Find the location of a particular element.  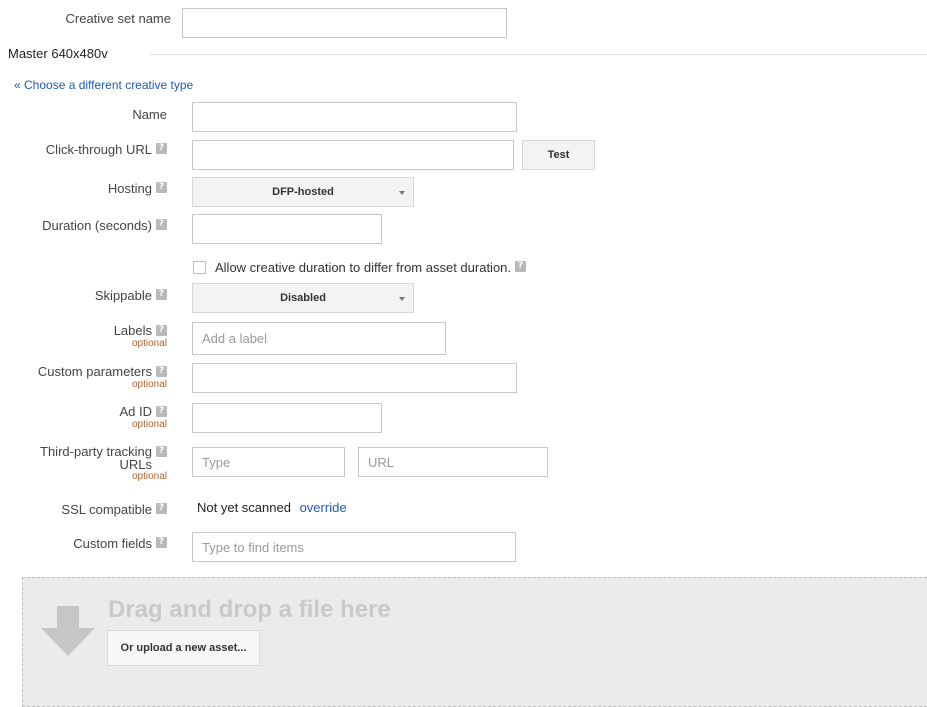

duration-label: Duration (seconds) is located at coordinates (97, 225).